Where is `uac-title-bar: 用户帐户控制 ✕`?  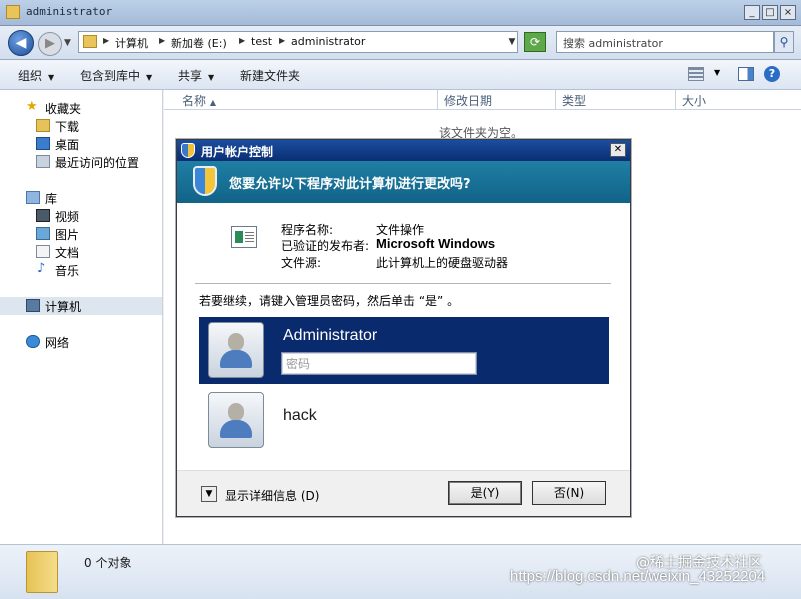
uac-title-bar: 用户帐户控制 ✕ is located at coordinates (403, 150).